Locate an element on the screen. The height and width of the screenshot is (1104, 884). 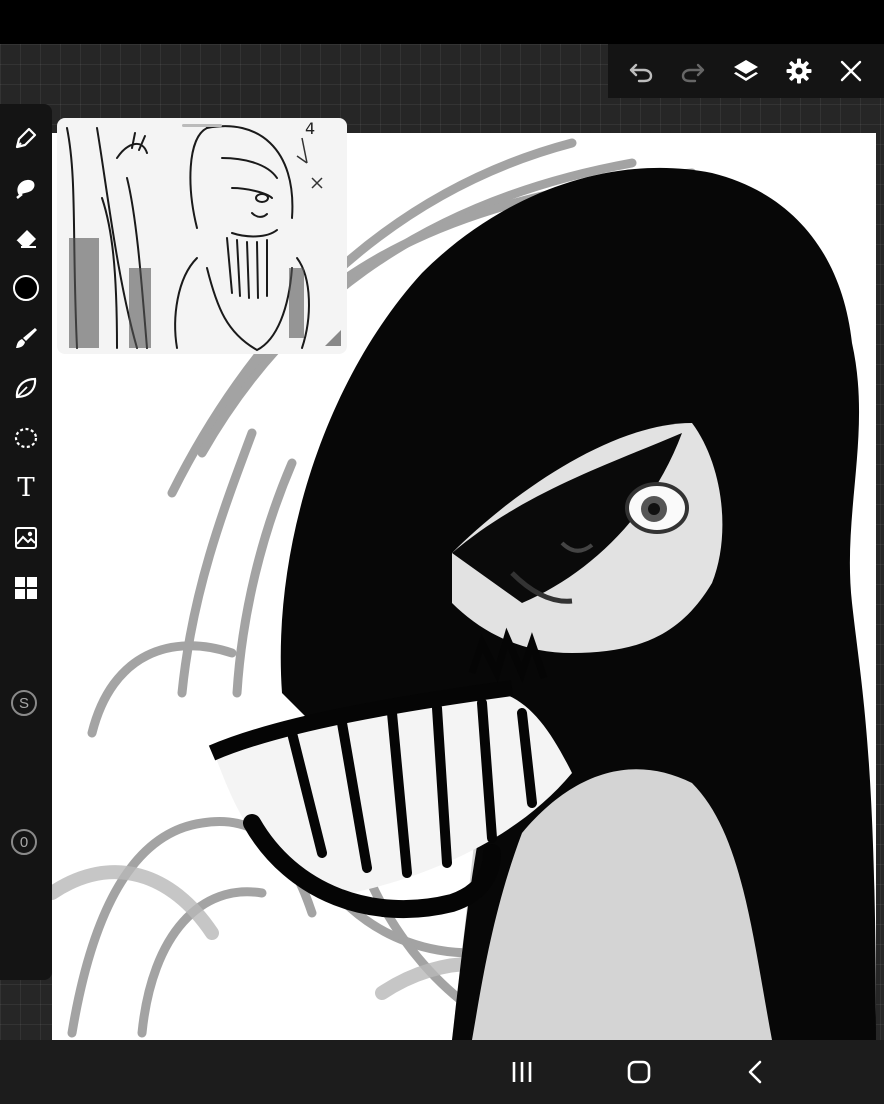
top-toolbar is located at coordinates (746, 71).